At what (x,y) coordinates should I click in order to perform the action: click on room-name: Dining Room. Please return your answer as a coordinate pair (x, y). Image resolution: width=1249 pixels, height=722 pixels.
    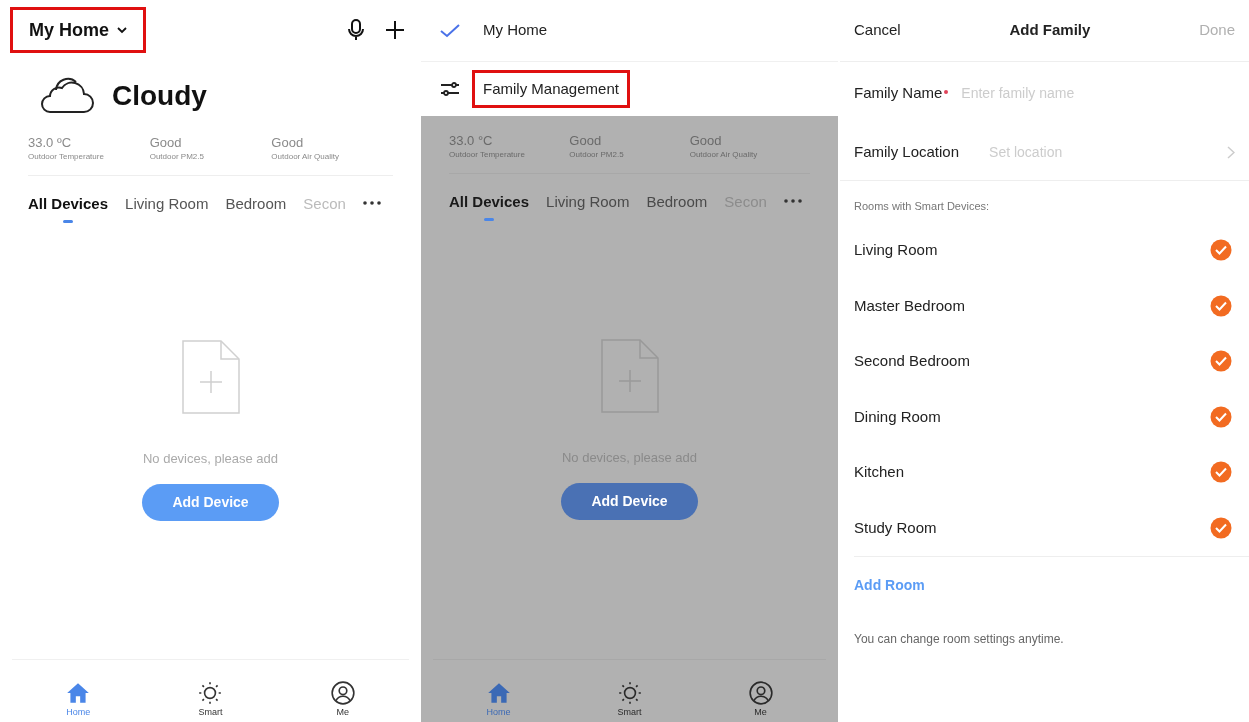
    Looking at the image, I should click on (897, 416).